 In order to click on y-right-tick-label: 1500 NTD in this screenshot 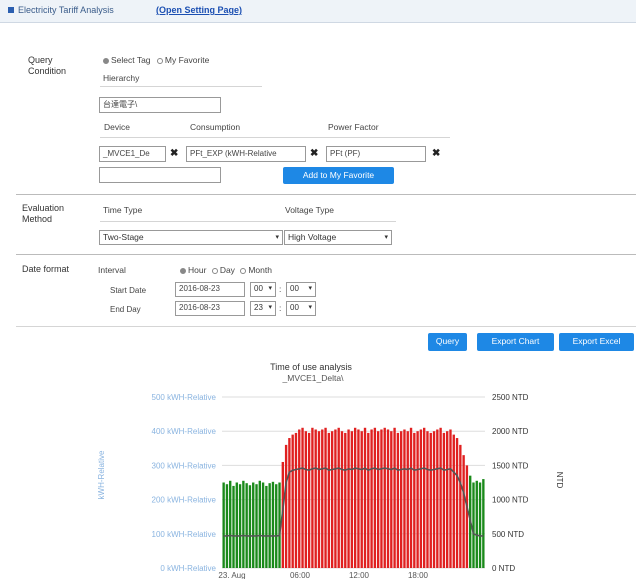, I will do `click(510, 465)`.